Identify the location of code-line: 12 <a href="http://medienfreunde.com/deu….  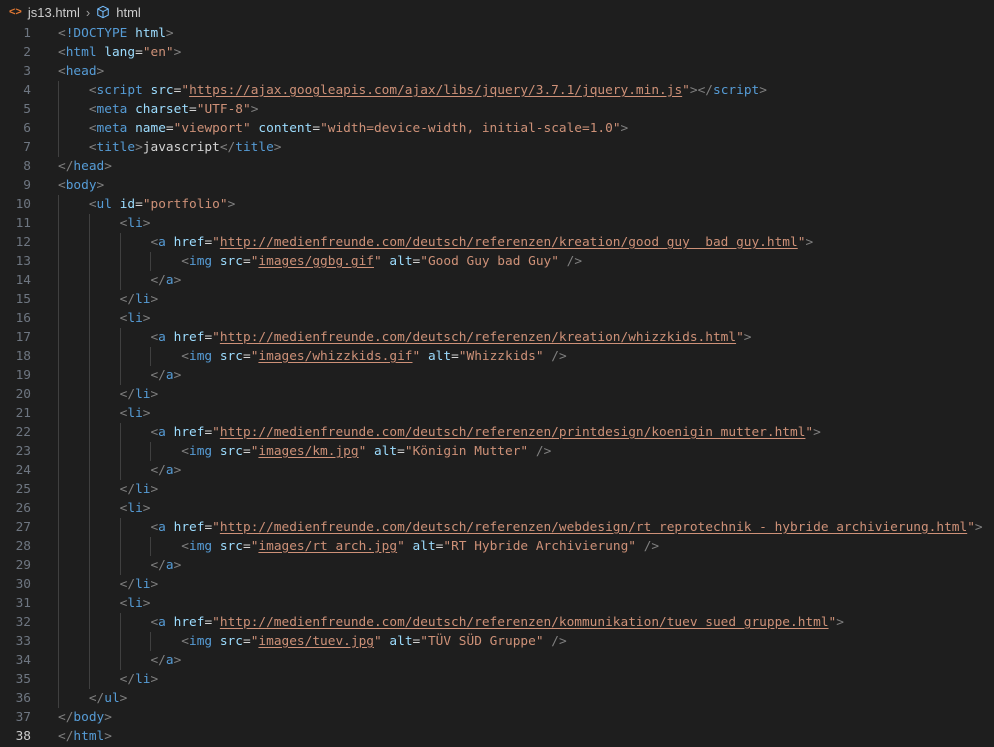
(497, 242).